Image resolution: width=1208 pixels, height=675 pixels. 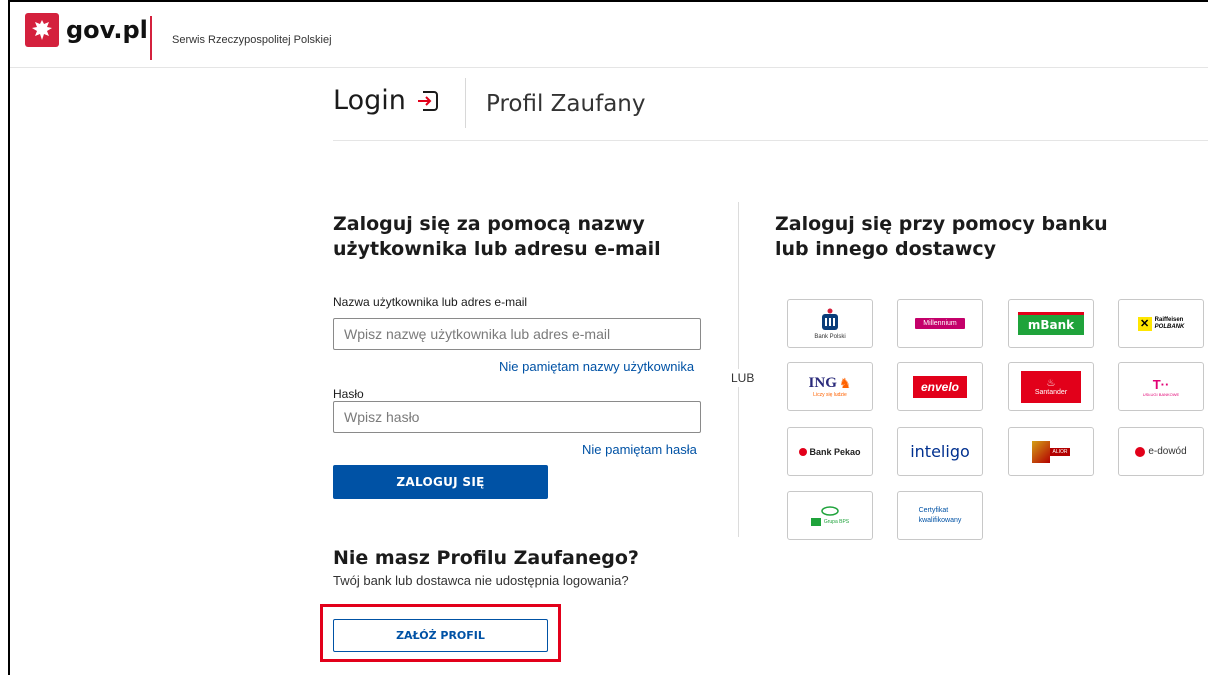 What do you see at coordinates (830, 395) in the screenshot?
I see `ing-tagline: Liczy się ludzie` at bounding box center [830, 395].